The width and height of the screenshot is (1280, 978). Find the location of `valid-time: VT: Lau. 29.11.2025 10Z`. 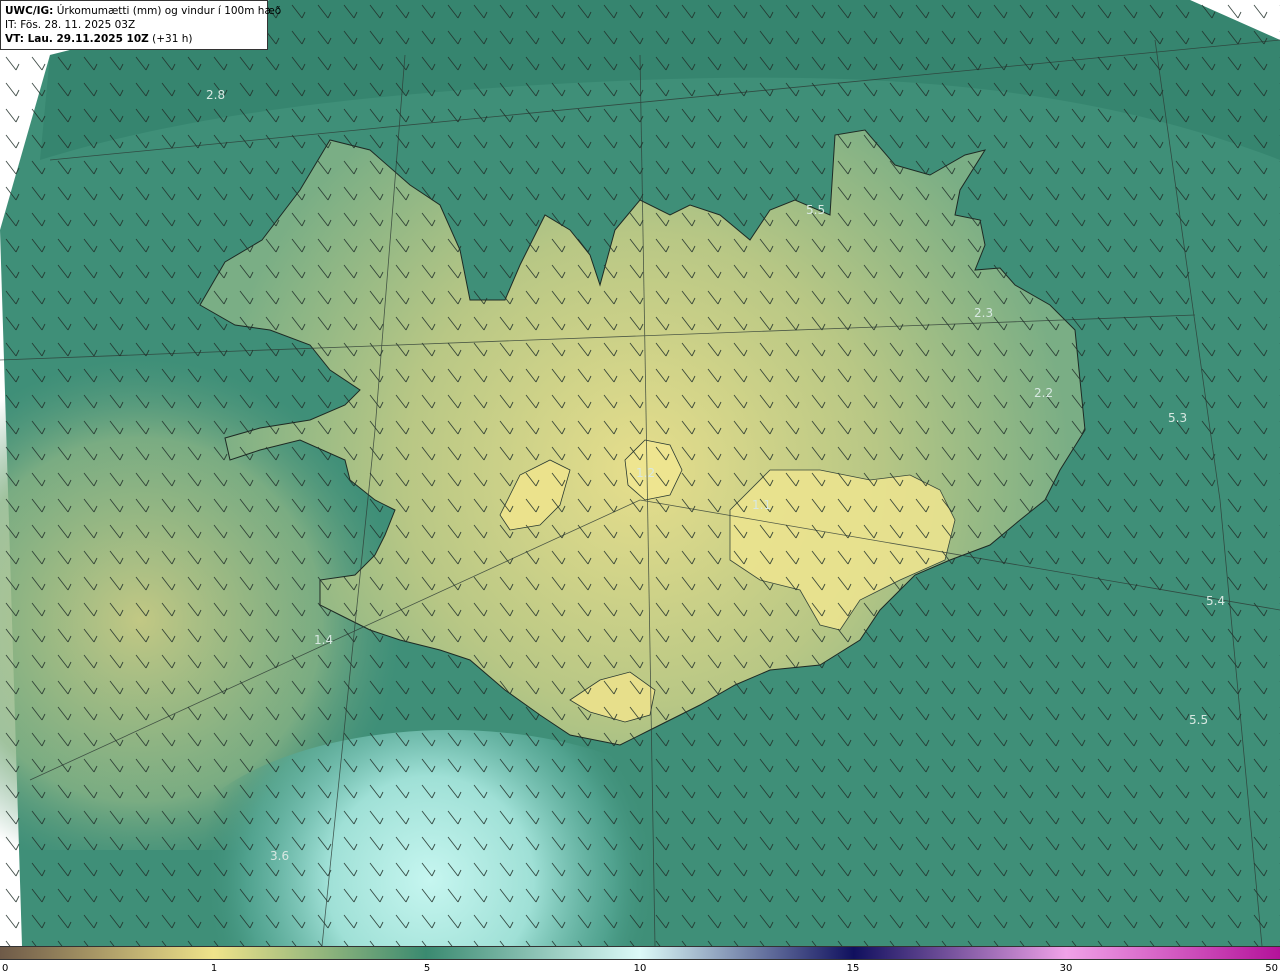

valid-time: VT: Lau. 29.11.2025 10Z is located at coordinates (77, 39).